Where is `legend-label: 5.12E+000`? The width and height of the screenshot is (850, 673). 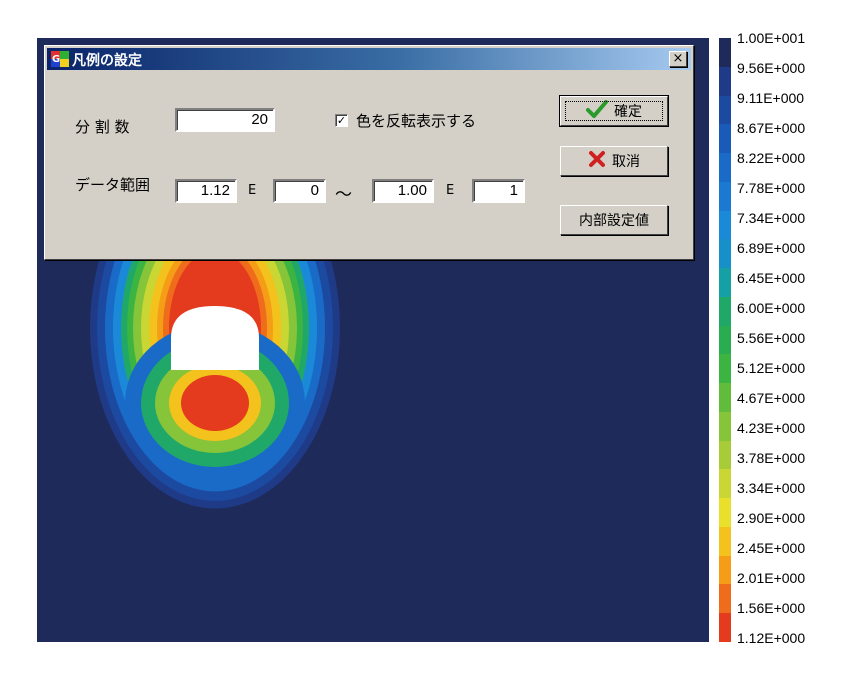 legend-label: 5.12E+000 is located at coordinates (771, 368).